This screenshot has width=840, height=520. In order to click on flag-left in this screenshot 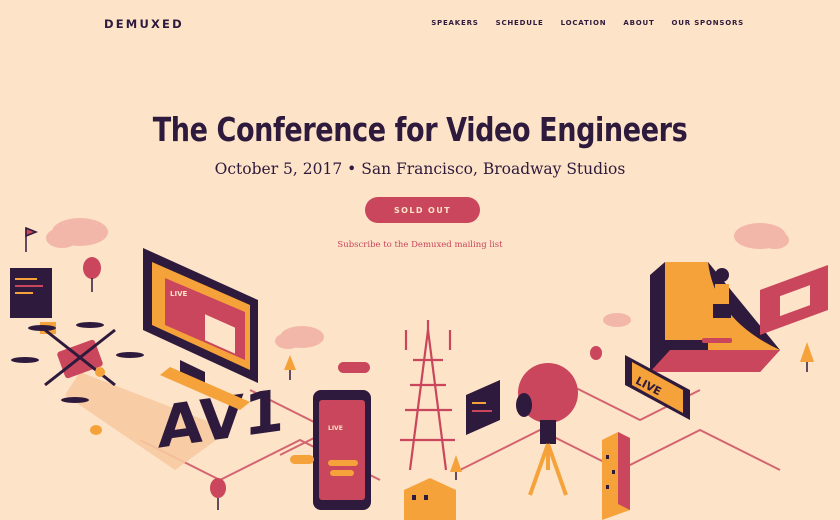, I will do `click(32, 239)`.